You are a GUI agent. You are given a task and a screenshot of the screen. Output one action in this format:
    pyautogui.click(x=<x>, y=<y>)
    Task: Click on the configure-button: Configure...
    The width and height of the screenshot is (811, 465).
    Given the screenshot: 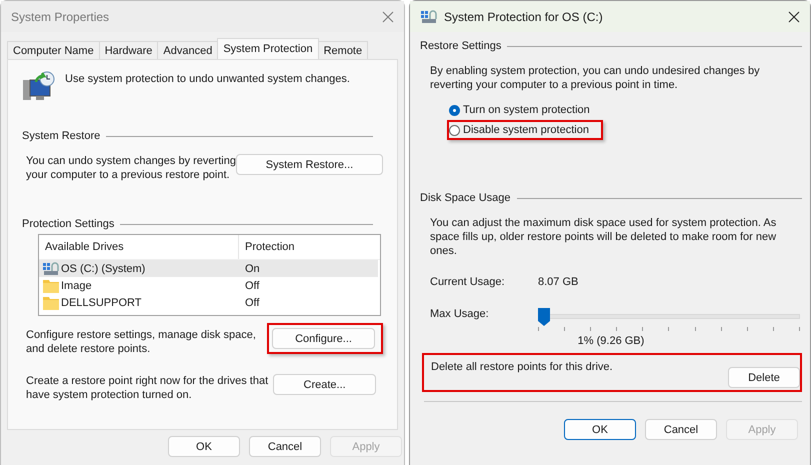 What is the action you would take?
    pyautogui.click(x=323, y=338)
    